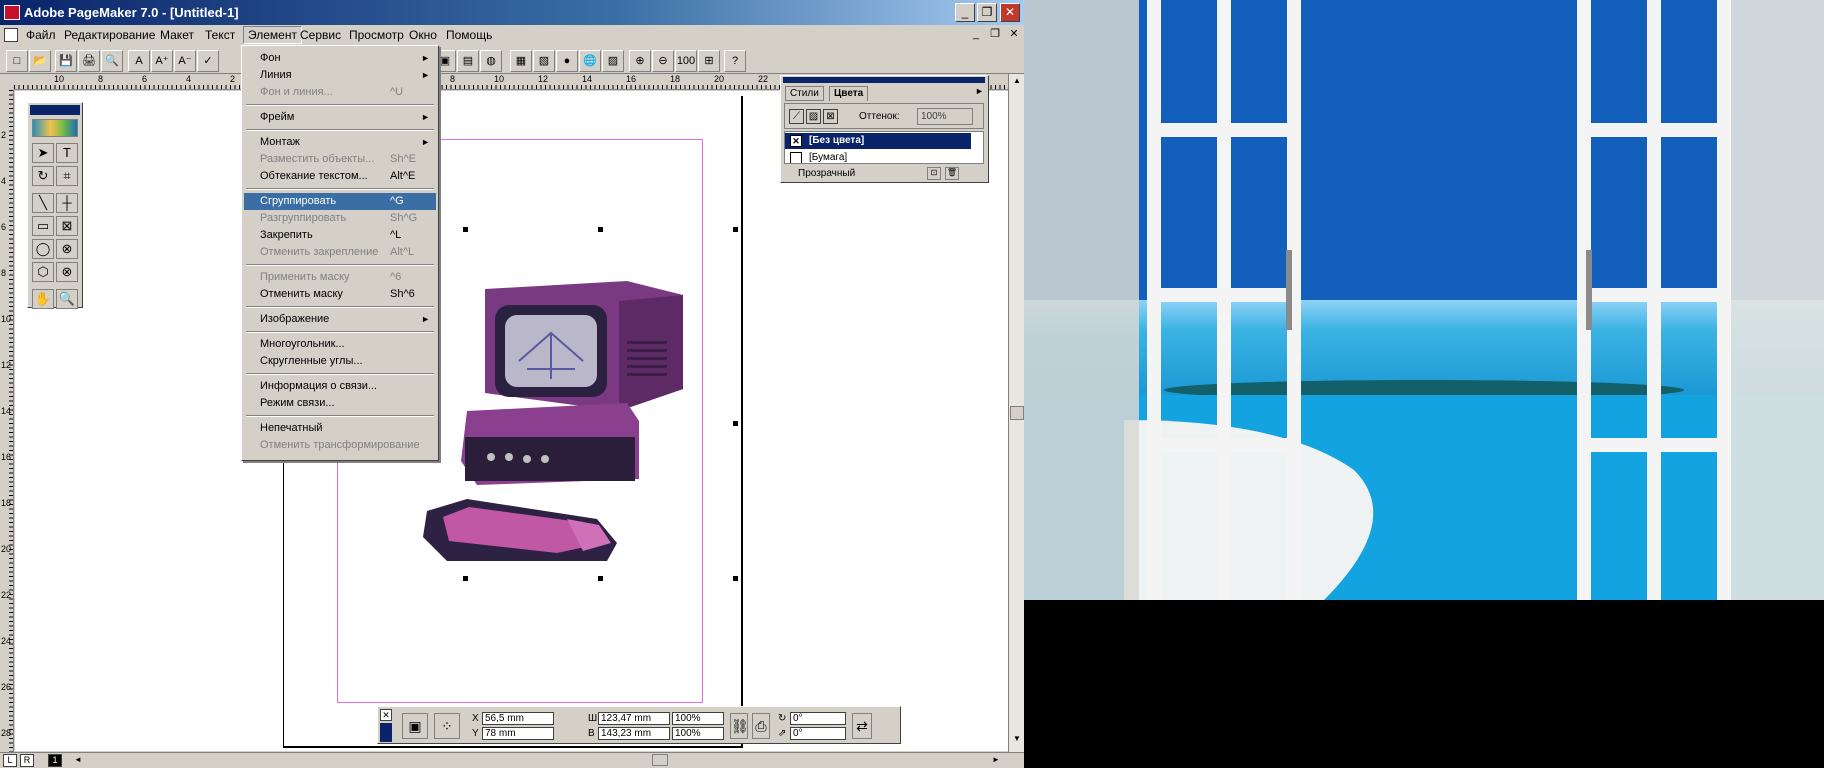  I want to click on minimize-button: _, so click(965, 12).